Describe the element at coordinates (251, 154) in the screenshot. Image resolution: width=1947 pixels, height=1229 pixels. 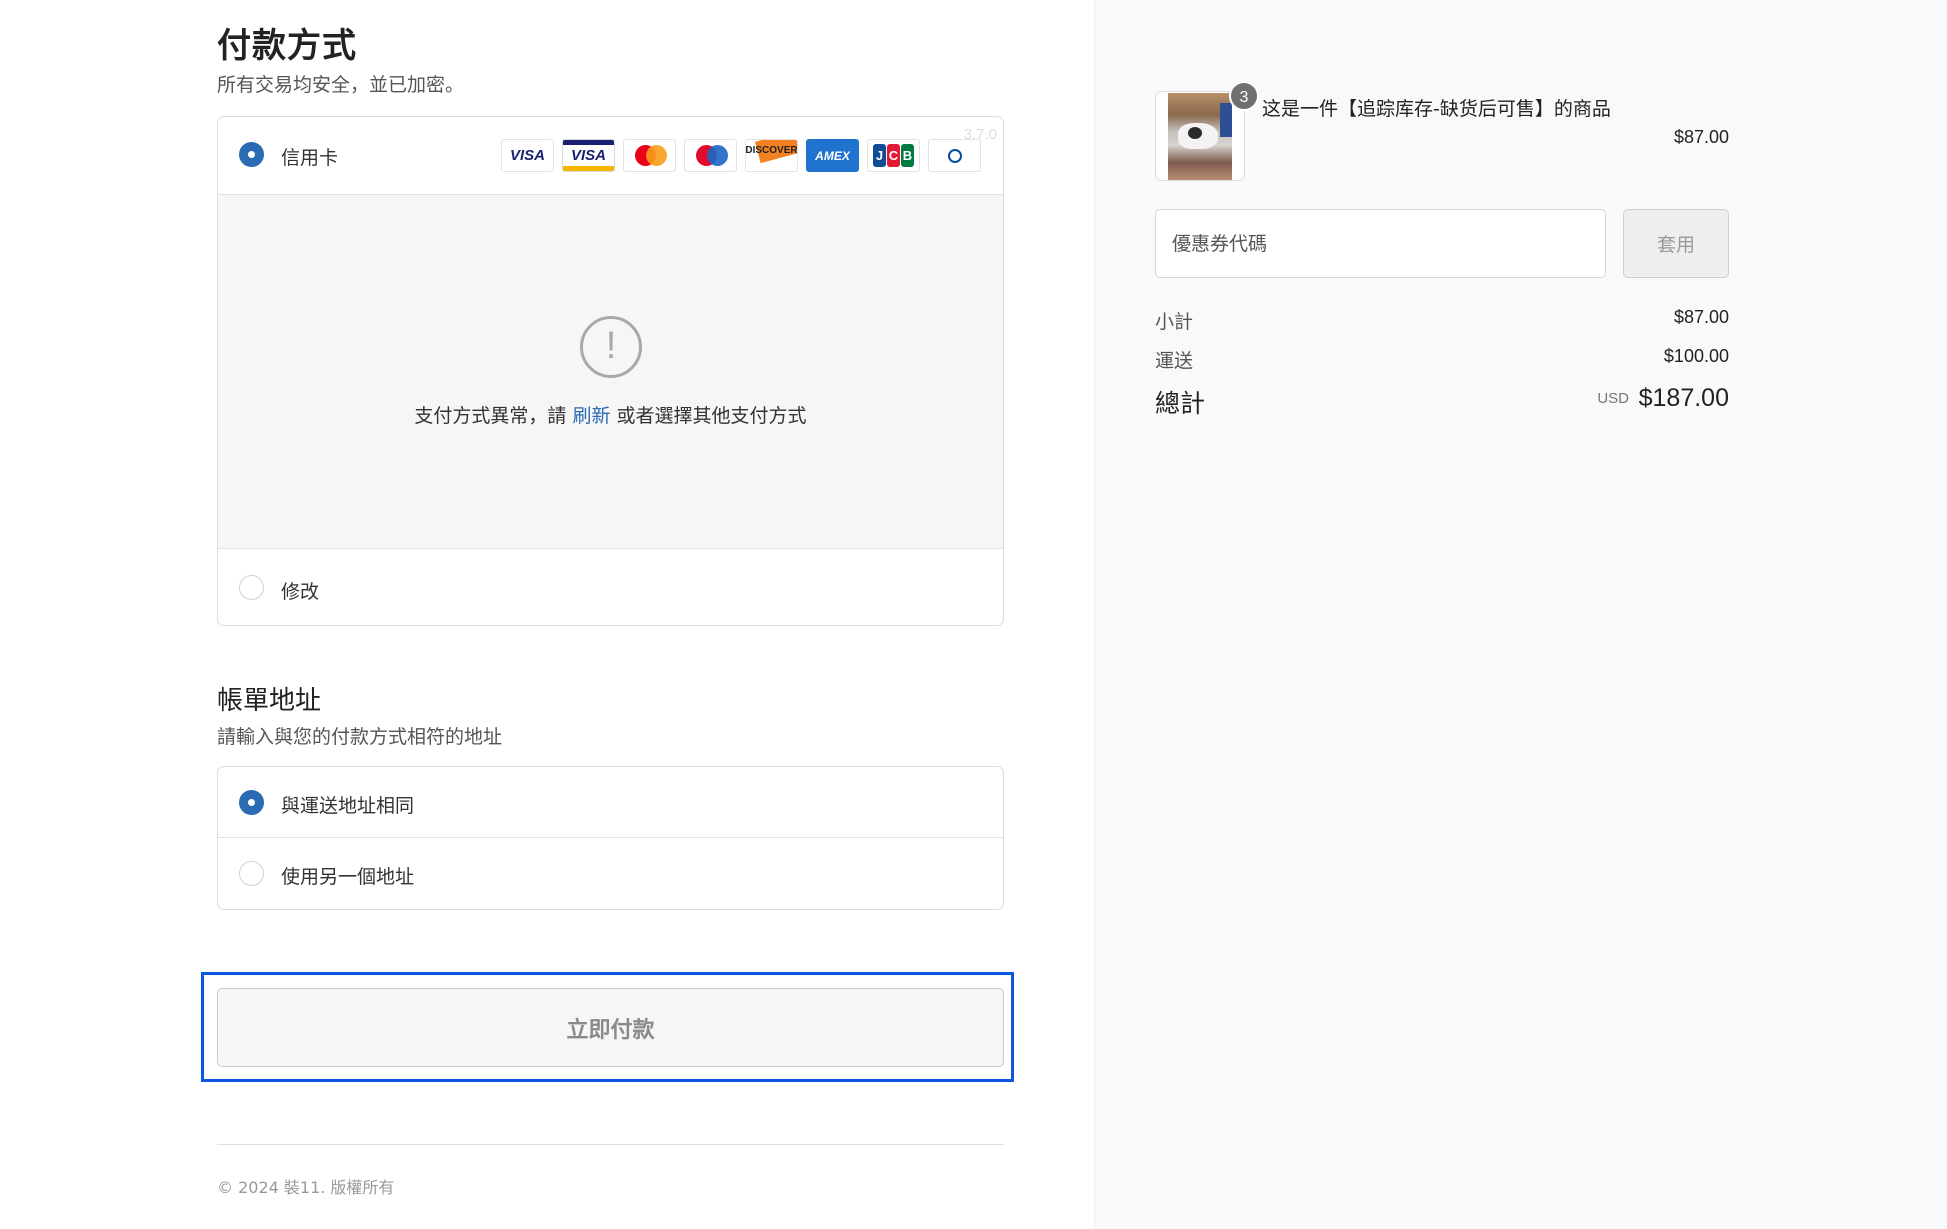
I see `credit-card-radio` at that location.